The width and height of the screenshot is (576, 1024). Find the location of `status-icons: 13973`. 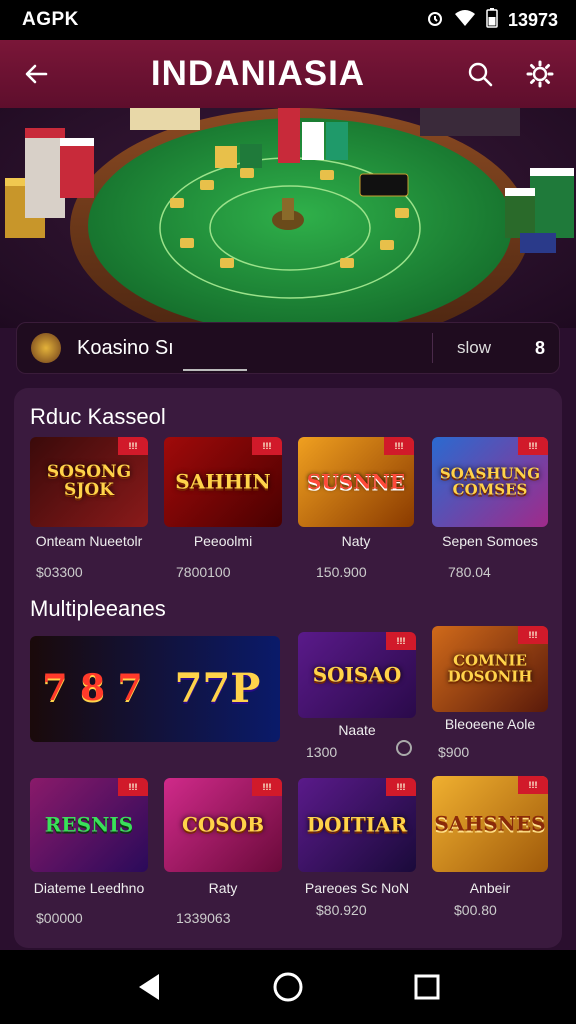

status-icons: 13973 is located at coordinates (492, 20).